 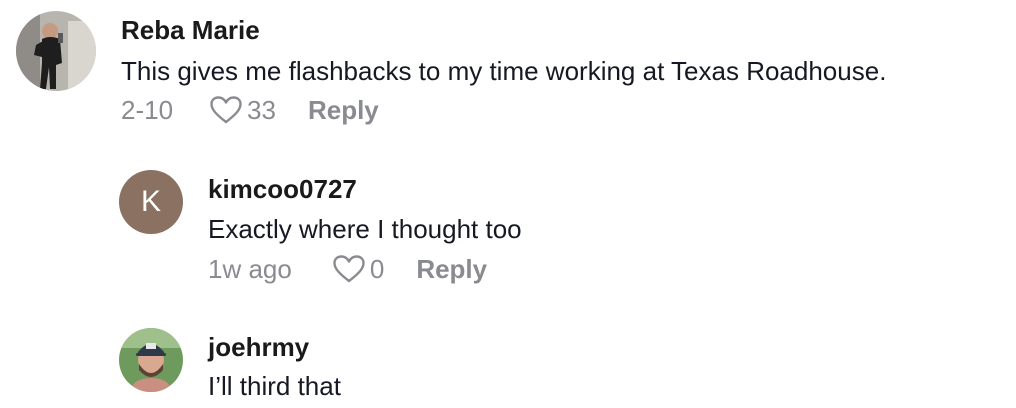 I want to click on like-button: 0, so click(x=358, y=269).